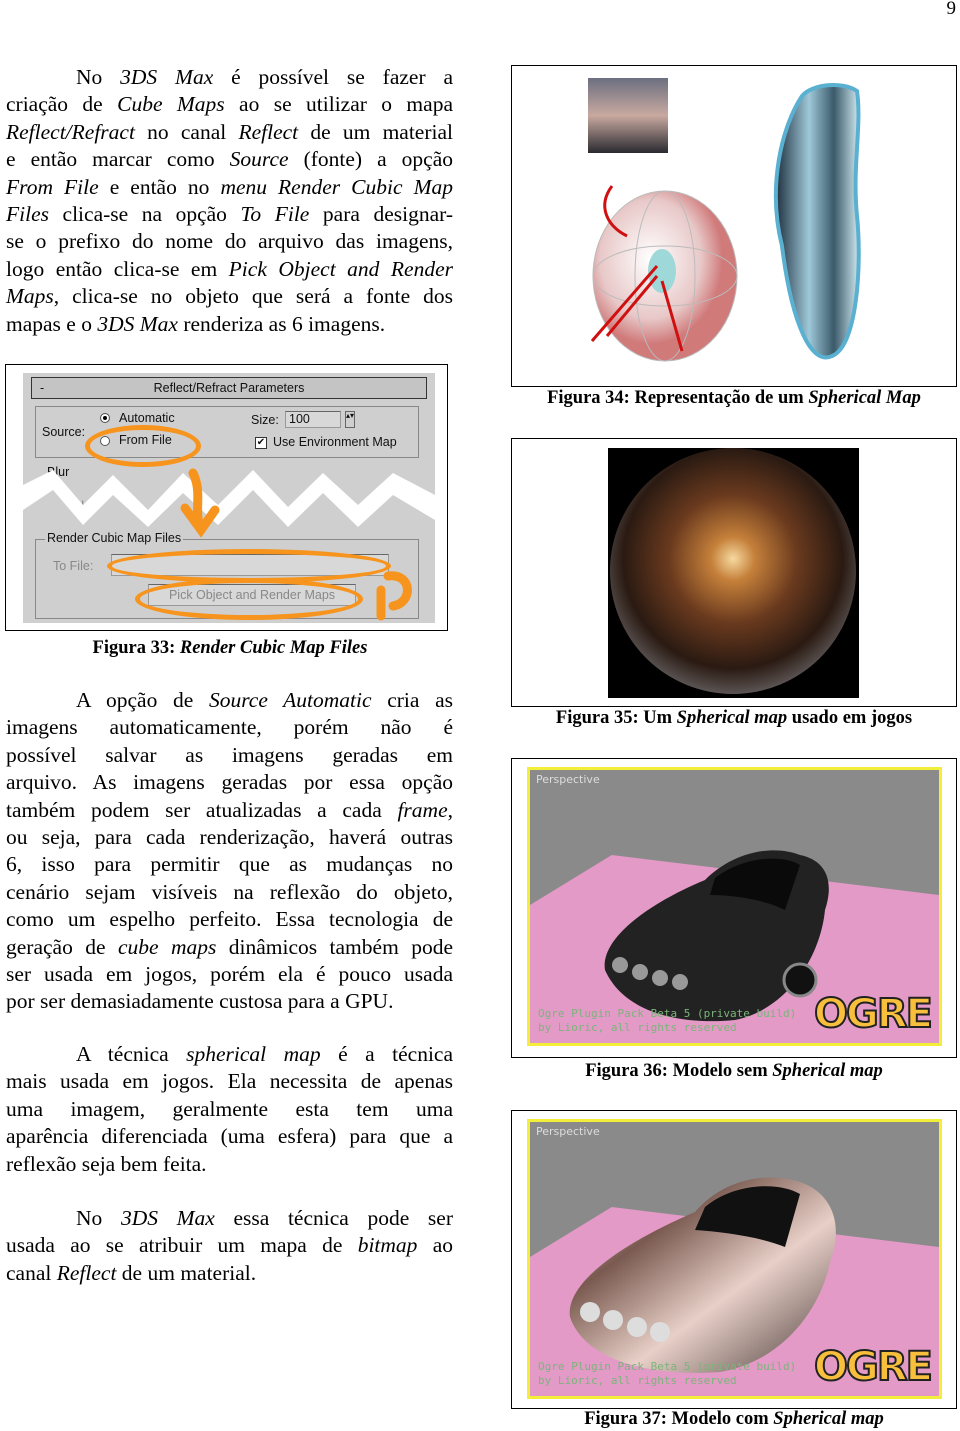  I want to click on italic-term: bitmap, so click(387, 1245).